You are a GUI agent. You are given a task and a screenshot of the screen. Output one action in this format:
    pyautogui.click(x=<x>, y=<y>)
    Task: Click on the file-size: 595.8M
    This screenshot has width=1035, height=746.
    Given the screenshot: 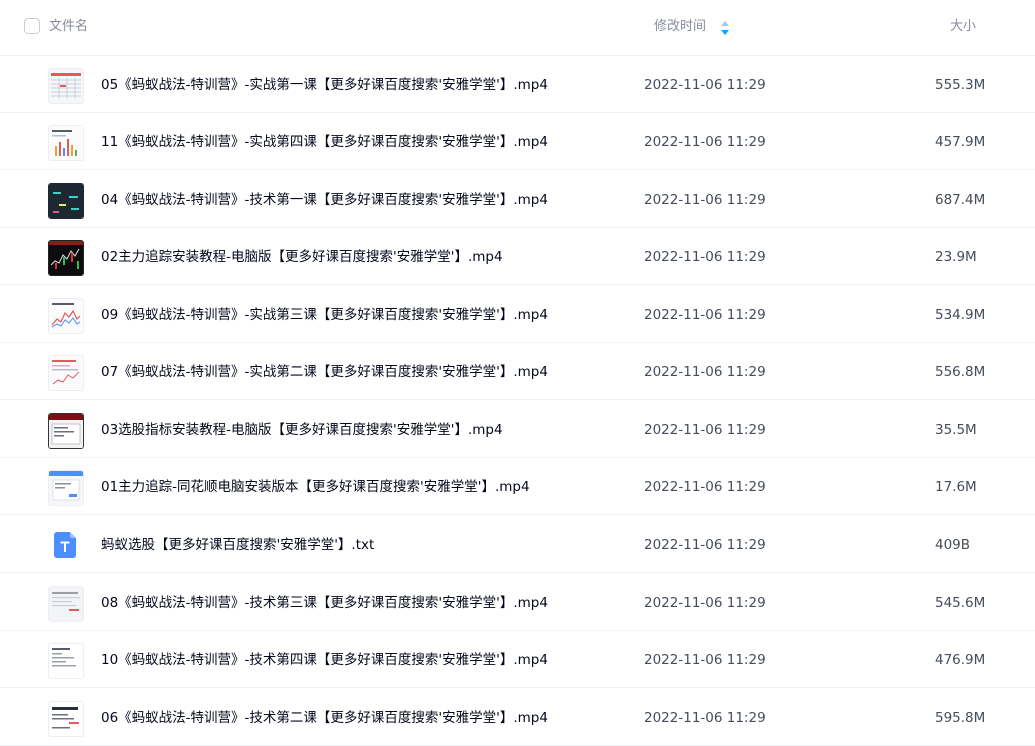 What is the action you would take?
    pyautogui.click(x=960, y=718)
    